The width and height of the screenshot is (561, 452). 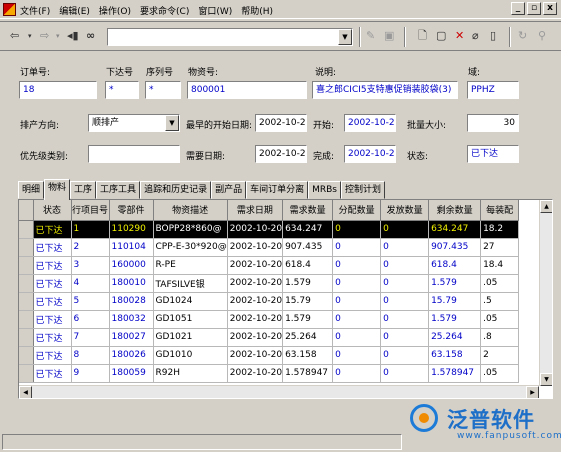 What do you see at coordinates (500, 210) in the screenshot?
I see `col-header-per-assembly: 每装配` at bounding box center [500, 210].